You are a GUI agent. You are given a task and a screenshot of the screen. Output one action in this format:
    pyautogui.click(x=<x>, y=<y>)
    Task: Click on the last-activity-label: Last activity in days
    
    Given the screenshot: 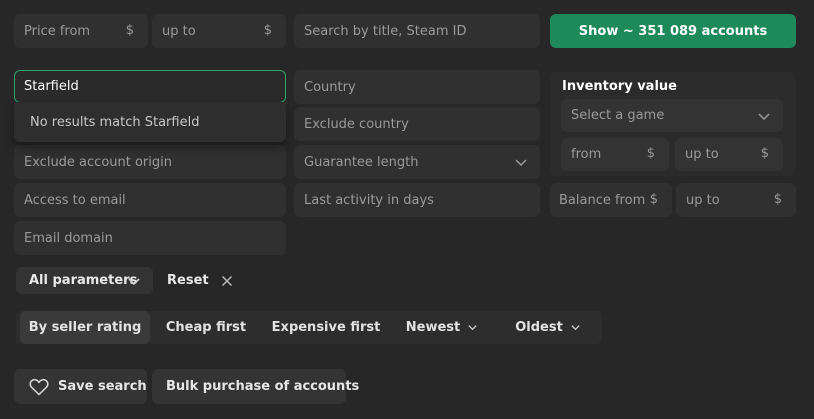 What is the action you would take?
    pyautogui.click(x=369, y=200)
    